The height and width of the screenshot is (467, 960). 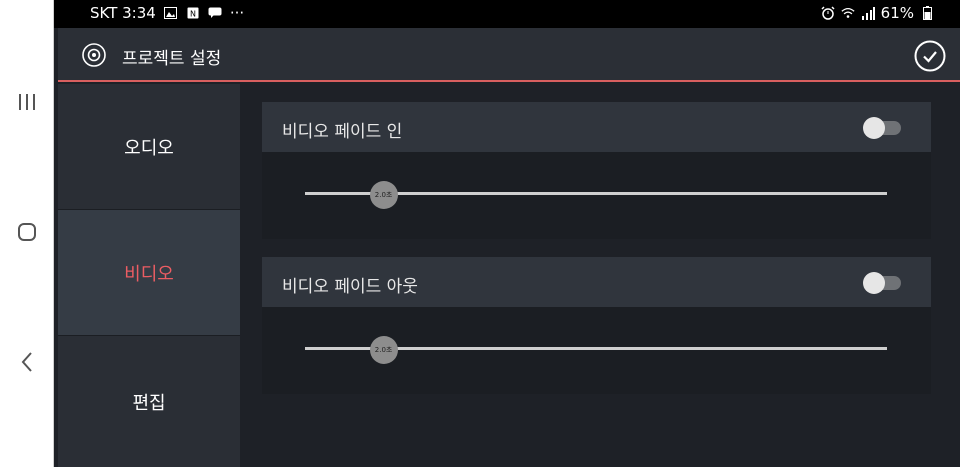 I want to click on sidebar-item-edit: 편집, so click(x=149, y=401).